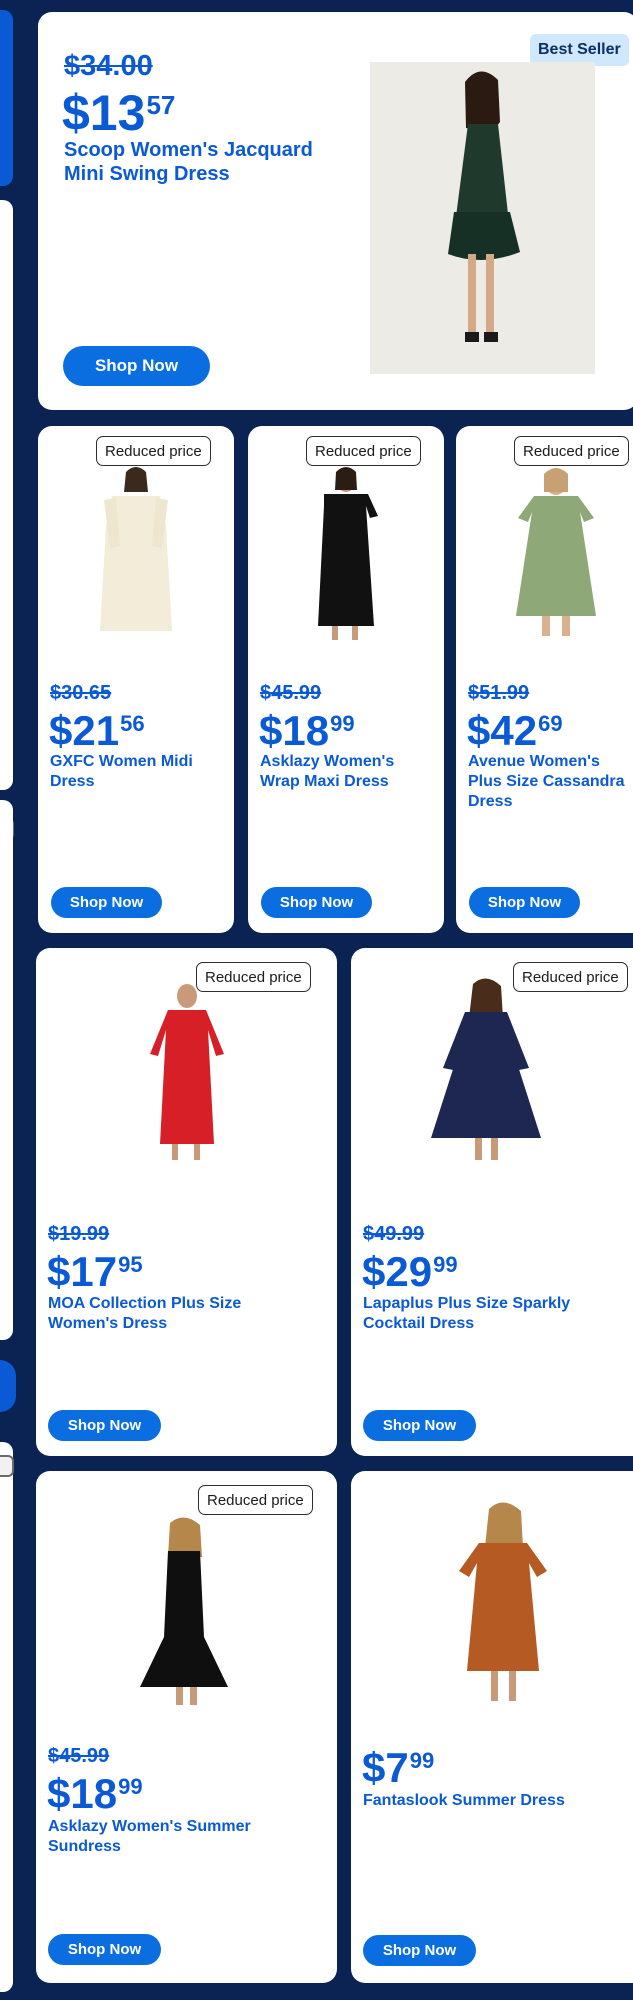  I want to click on hero-shop-now-button: Shop Now, so click(136, 366).